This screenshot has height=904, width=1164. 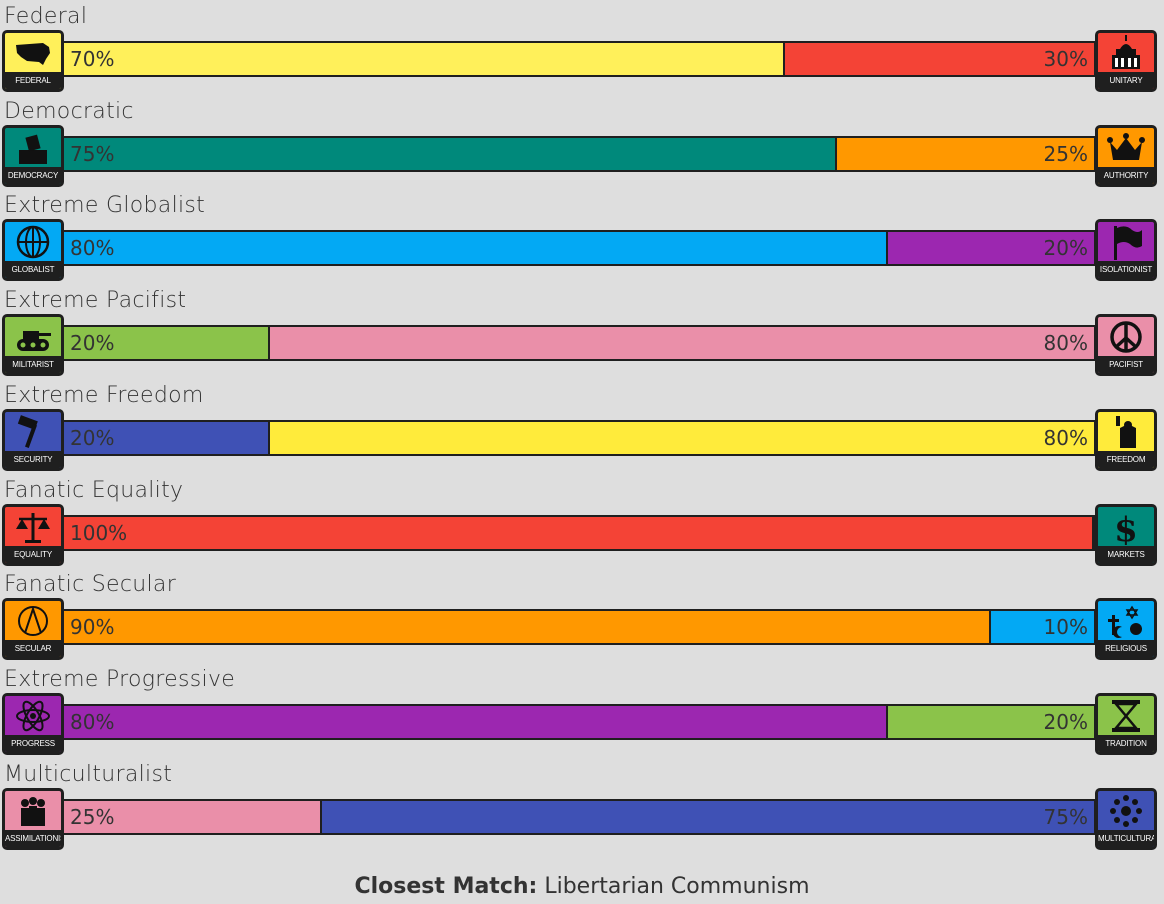 What do you see at coordinates (33, 621) in the screenshot?
I see `atheism-symbol-icon` at bounding box center [33, 621].